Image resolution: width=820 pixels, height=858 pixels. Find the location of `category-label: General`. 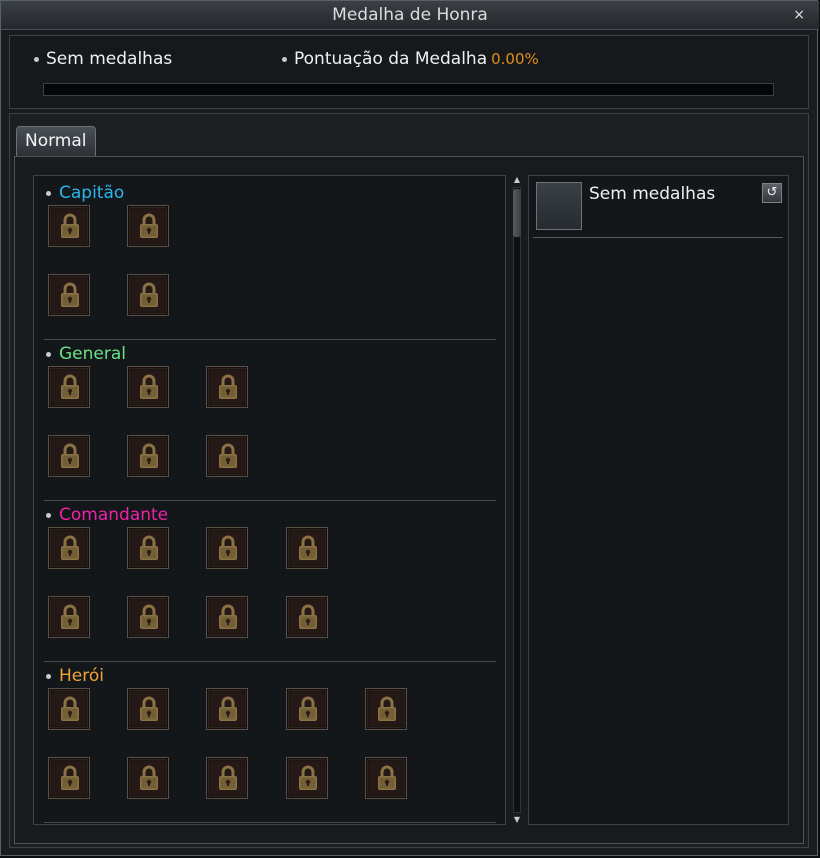

category-label: General is located at coordinates (86, 354).